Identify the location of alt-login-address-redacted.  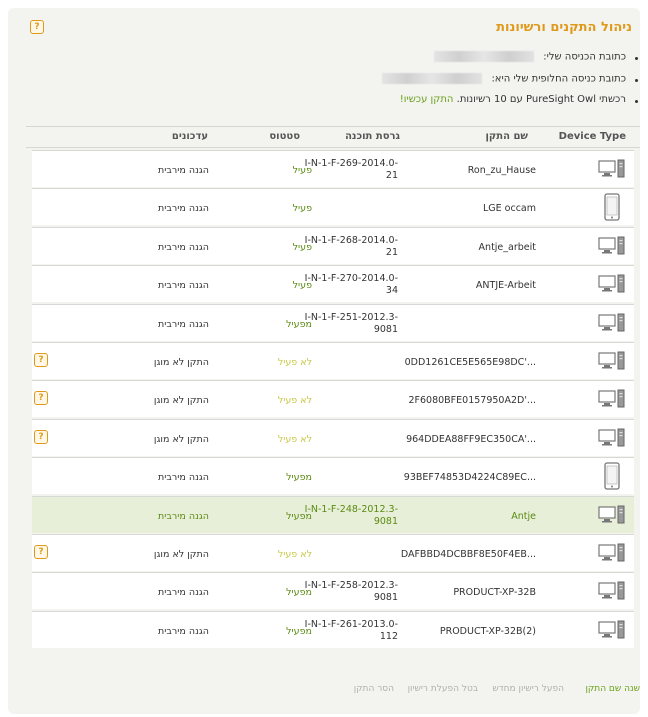
(432, 78).